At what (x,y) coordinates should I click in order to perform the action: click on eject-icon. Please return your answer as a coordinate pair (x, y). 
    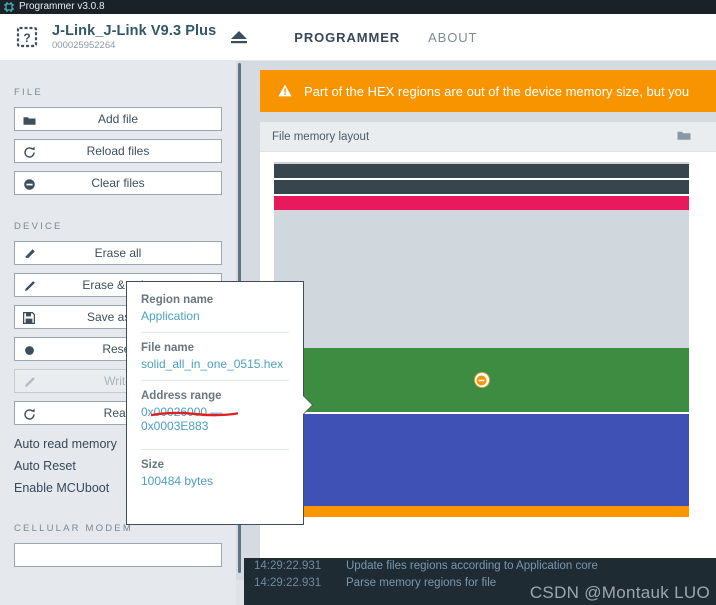
    Looking at the image, I should click on (239, 37).